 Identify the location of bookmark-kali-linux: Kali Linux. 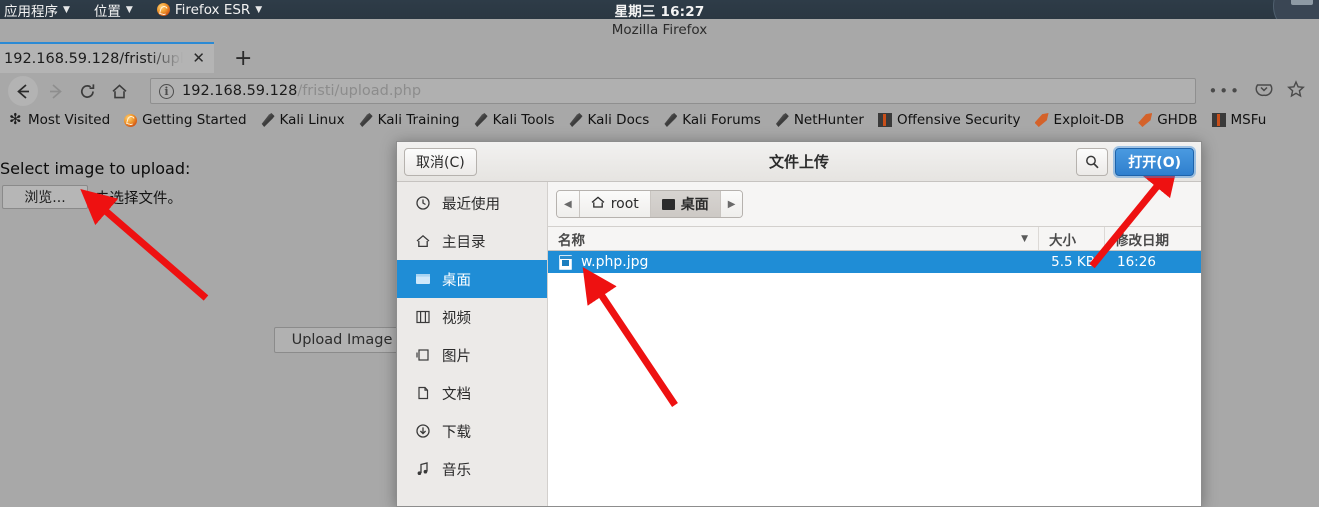
(303, 120).